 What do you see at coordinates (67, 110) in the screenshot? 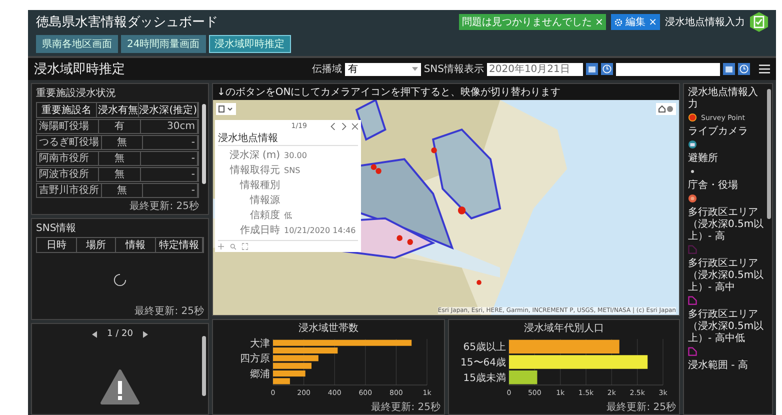
I see `column-header: 重要施設名` at bounding box center [67, 110].